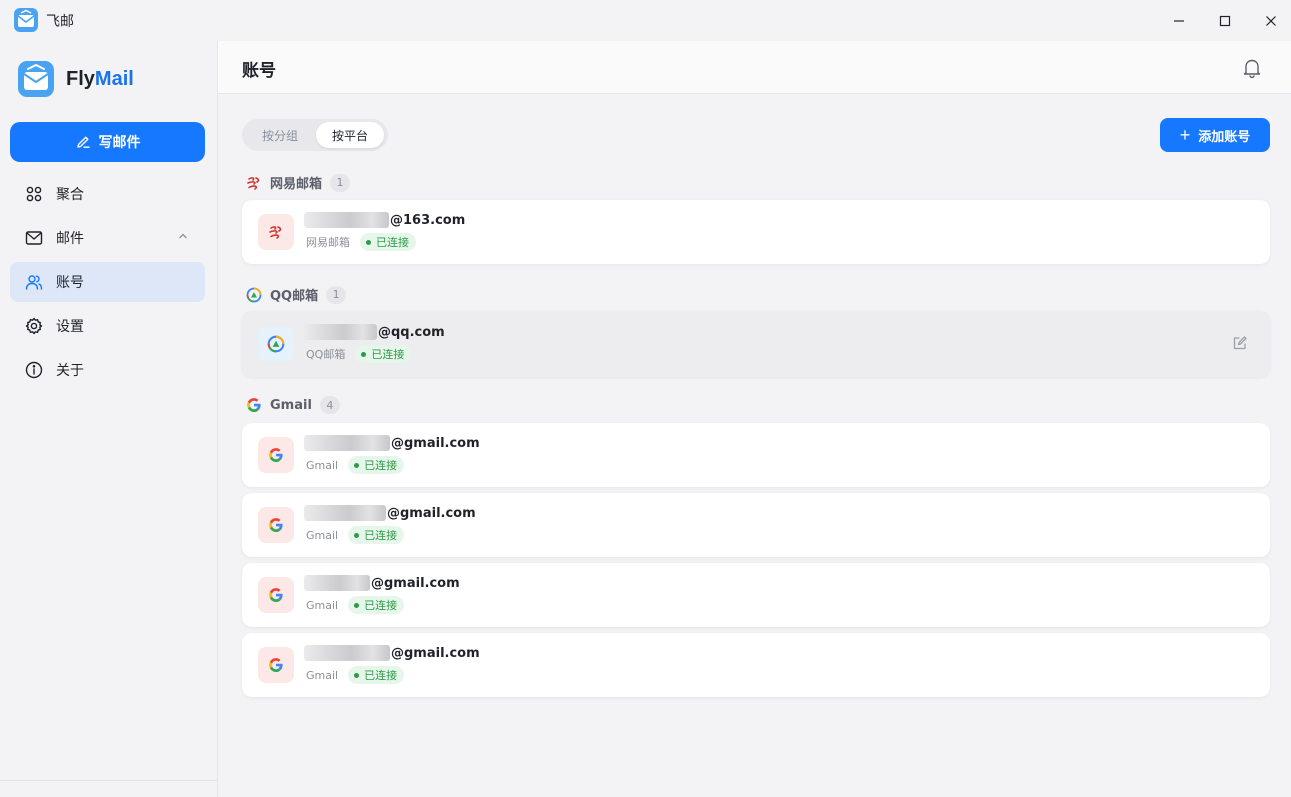 Image resolution: width=1291 pixels, height=797 pixels. What do you see at coordinates (107, 370) in the screenshot?
I see `sidebar-item-about: 关于` at bounding box center [107, 370].